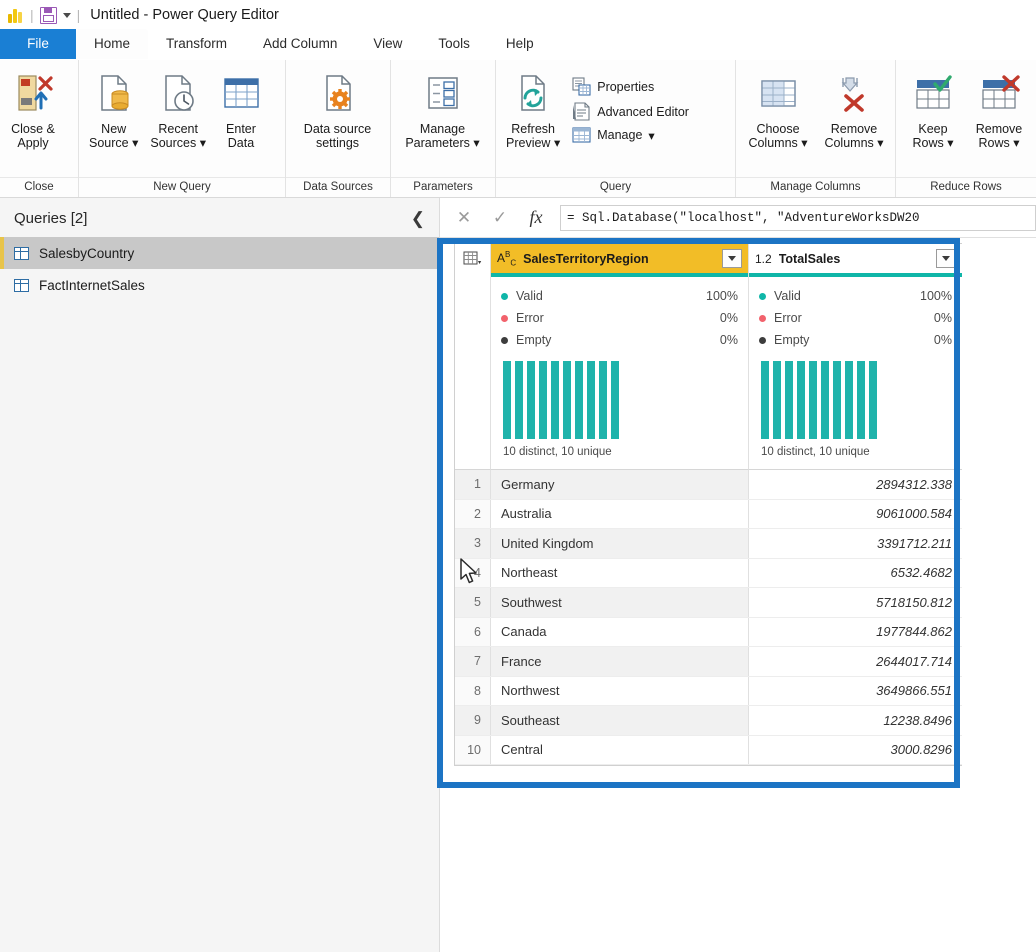 The image size is (1036, 952). Describe the element at coordinates (21, 253) in the screenshot. I see `table-icon` at that location.